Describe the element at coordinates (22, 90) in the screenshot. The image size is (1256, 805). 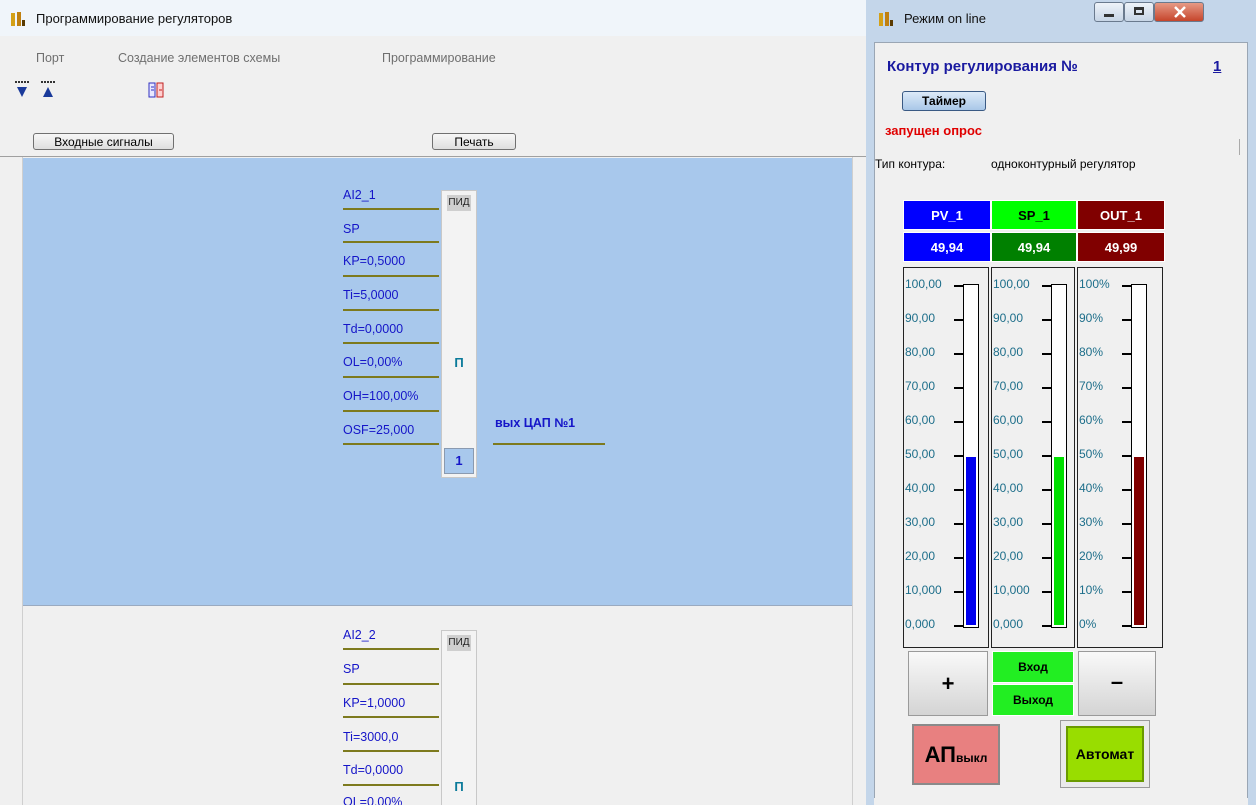
I see `download-icon` at that location.